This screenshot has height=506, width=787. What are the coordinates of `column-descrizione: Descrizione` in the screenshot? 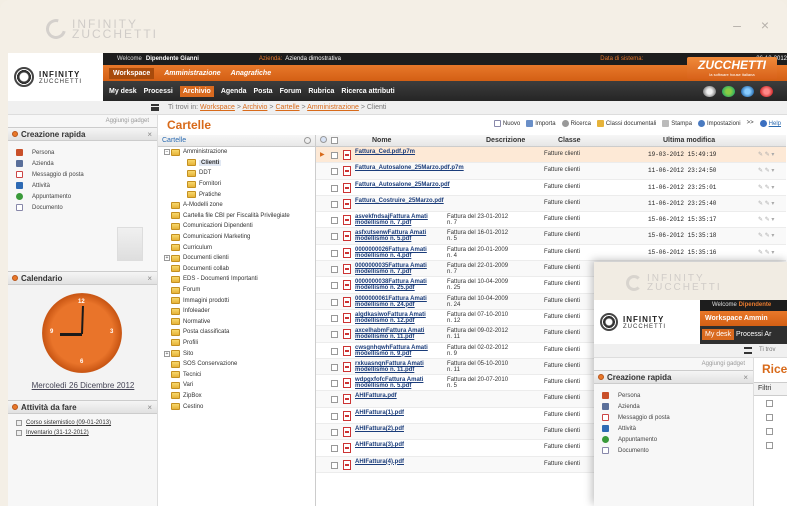 It's located at (505, 140).